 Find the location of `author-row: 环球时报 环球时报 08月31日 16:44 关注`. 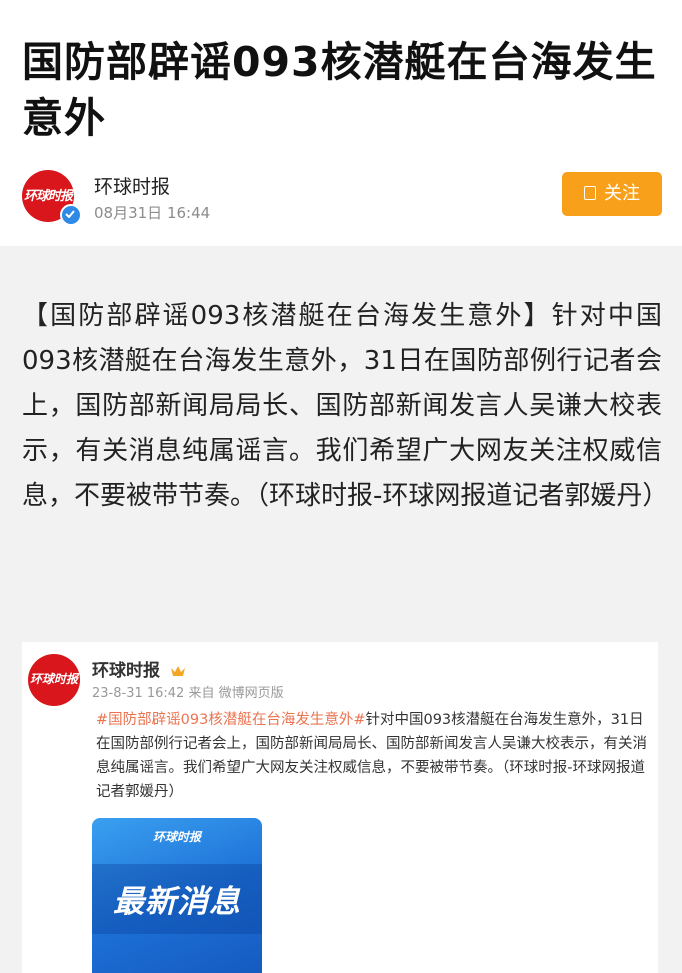

author-row: 环球时报 环球时报 08月31日 16:44 关注 is located at coordinates (342, 196).